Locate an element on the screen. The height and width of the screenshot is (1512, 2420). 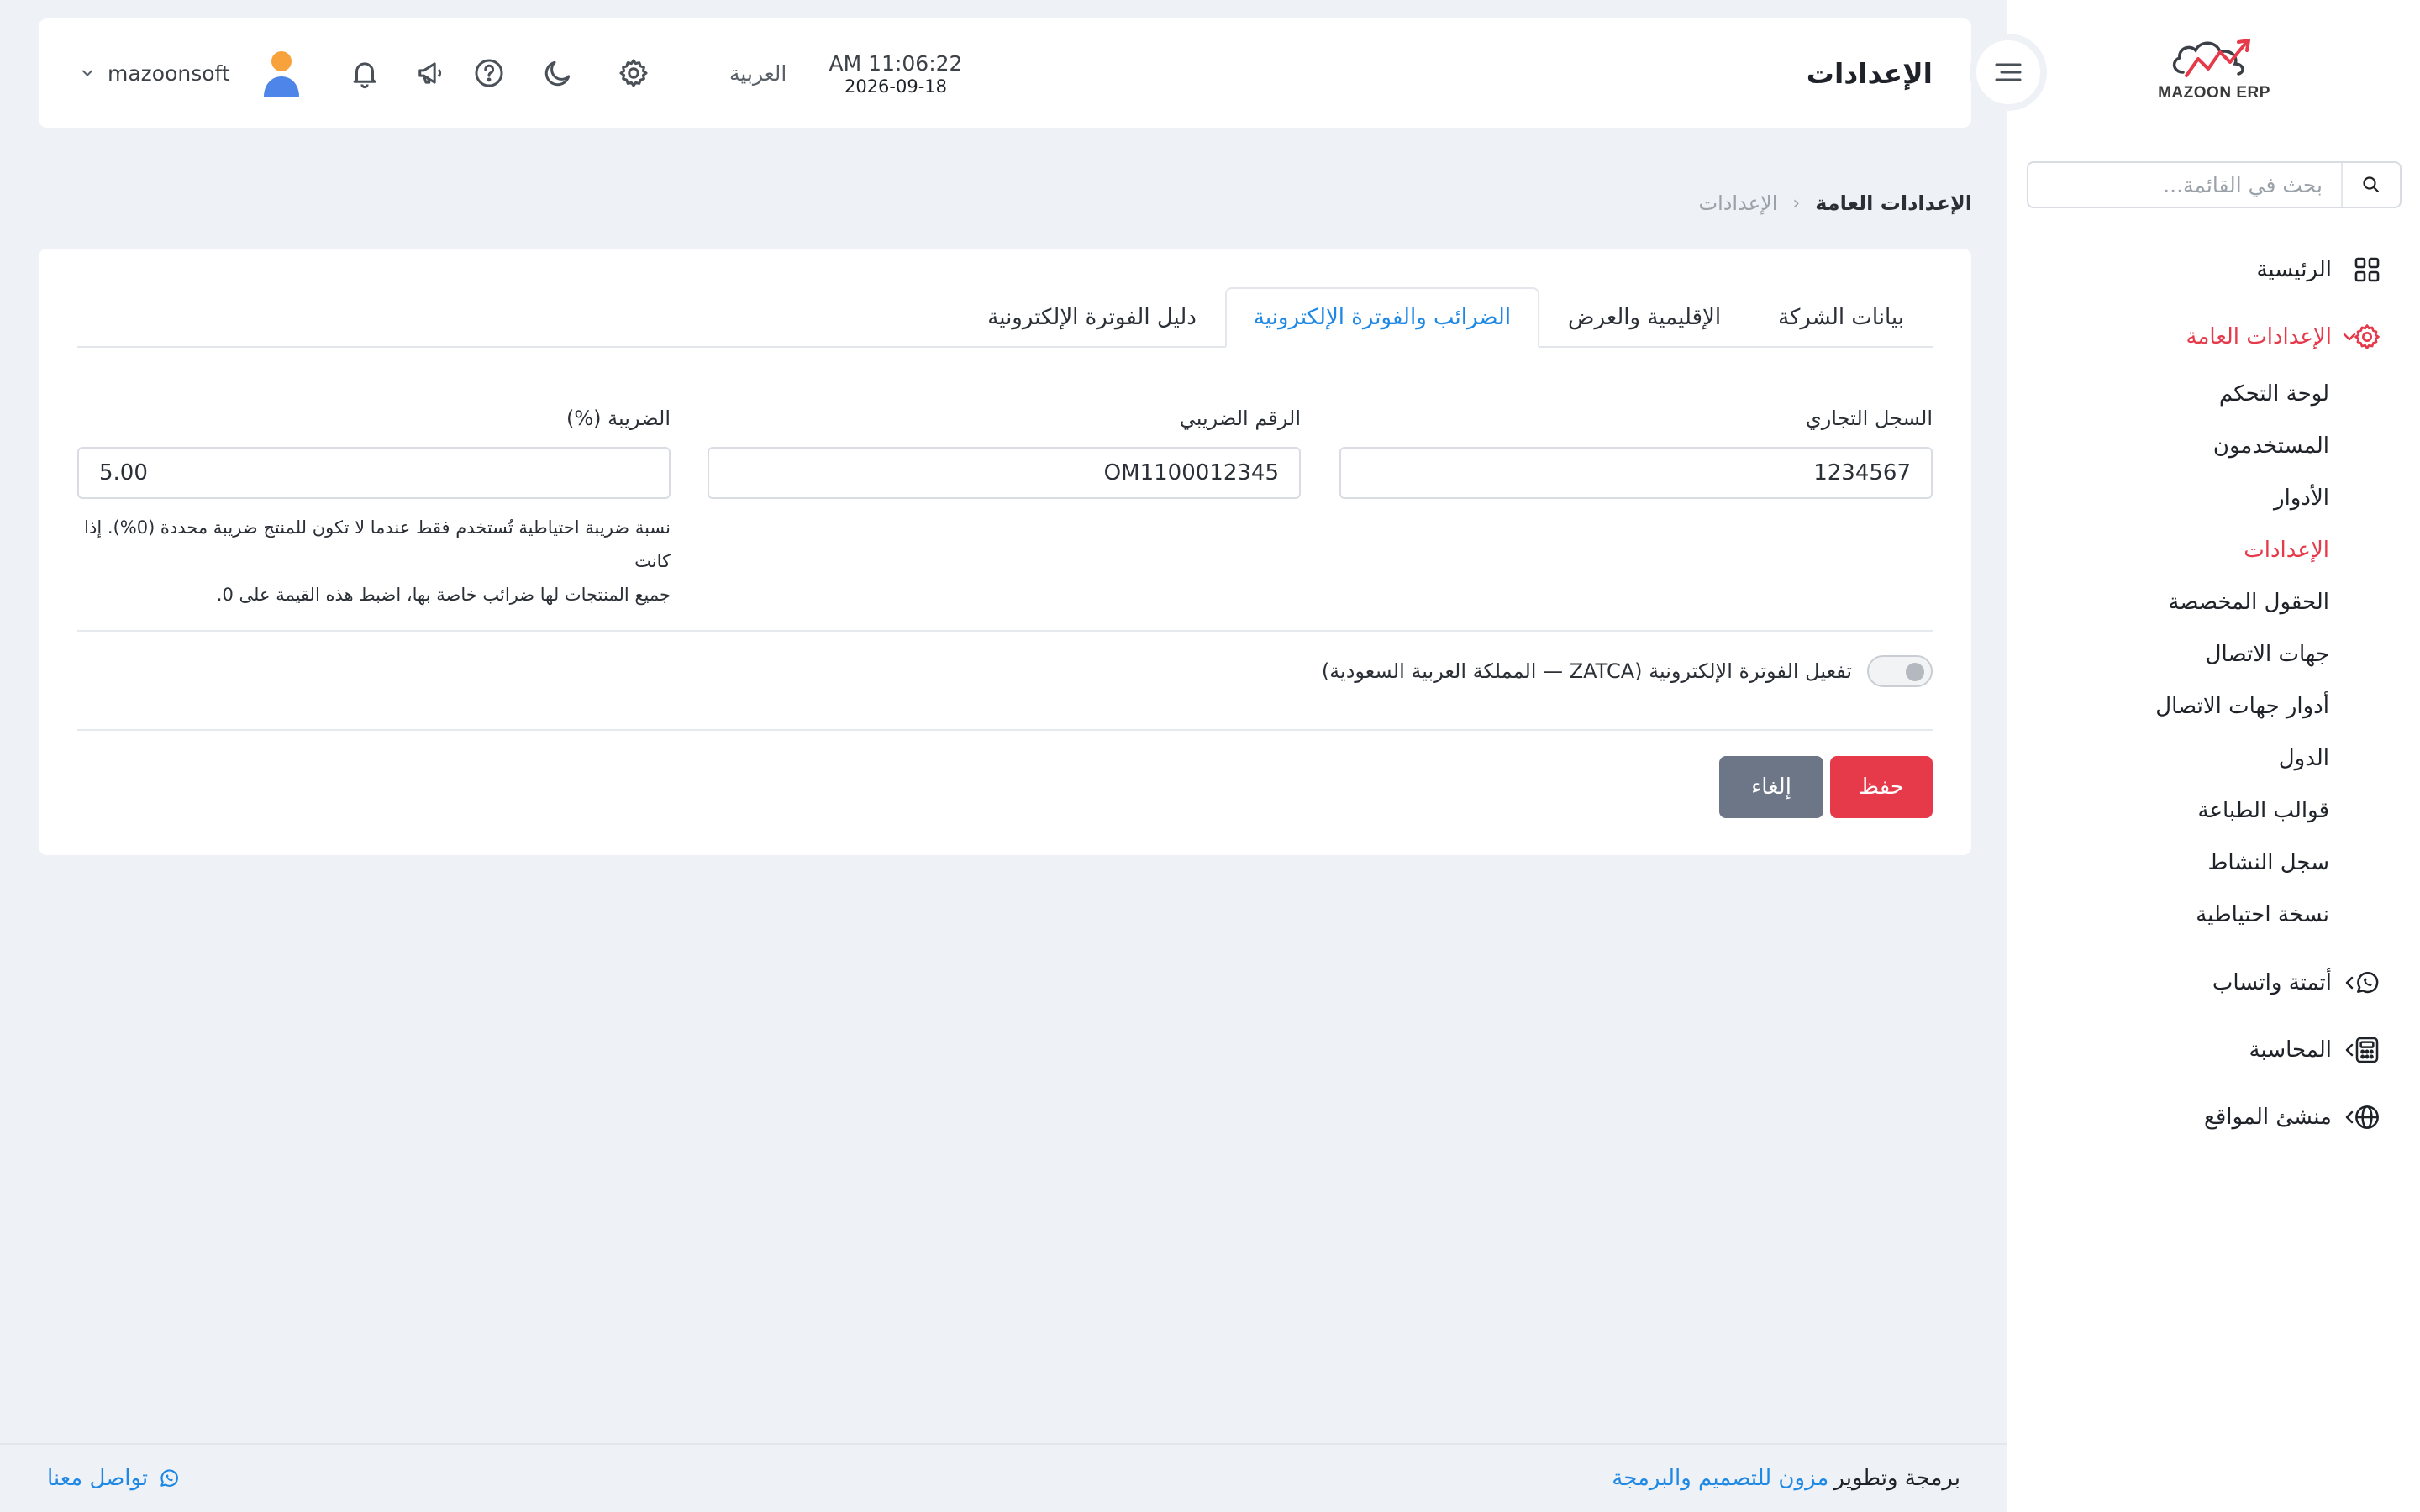
help-icon is located at coordinates (490, 73).